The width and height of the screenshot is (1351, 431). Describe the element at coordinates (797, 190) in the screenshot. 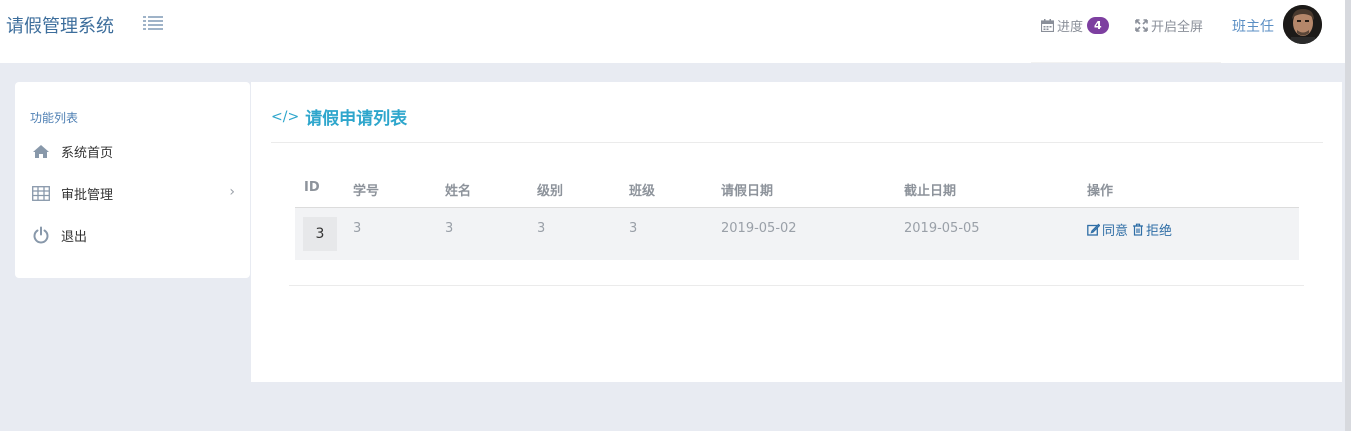

I see `table-header-row: ID 学号 姓名 级别 班级 请假日期 截止日期 操作` at that location.